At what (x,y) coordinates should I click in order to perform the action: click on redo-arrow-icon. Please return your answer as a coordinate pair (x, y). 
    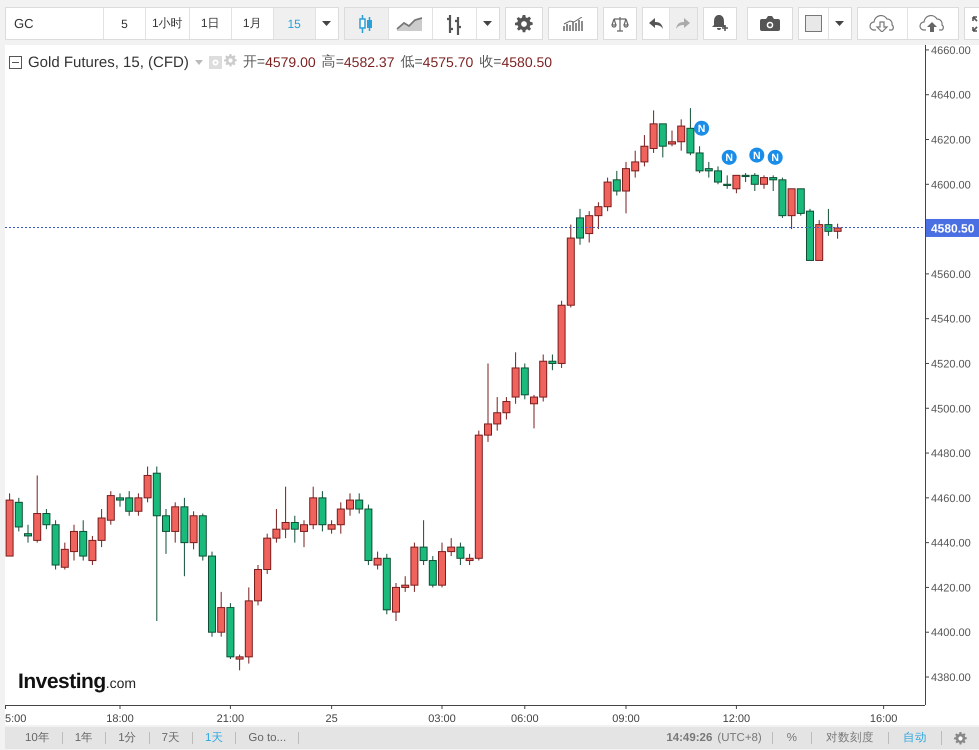
    Looking at the image, I should click on (683, 24).